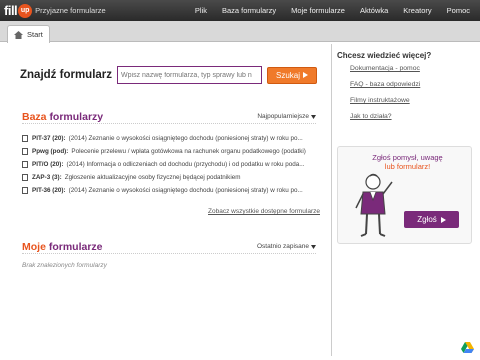 The image size is (480, 360). What do you see at coordinates (86, 75) in the screenshot?
I see `search-title-suffix: formularz` at bounding box center [86, 75].